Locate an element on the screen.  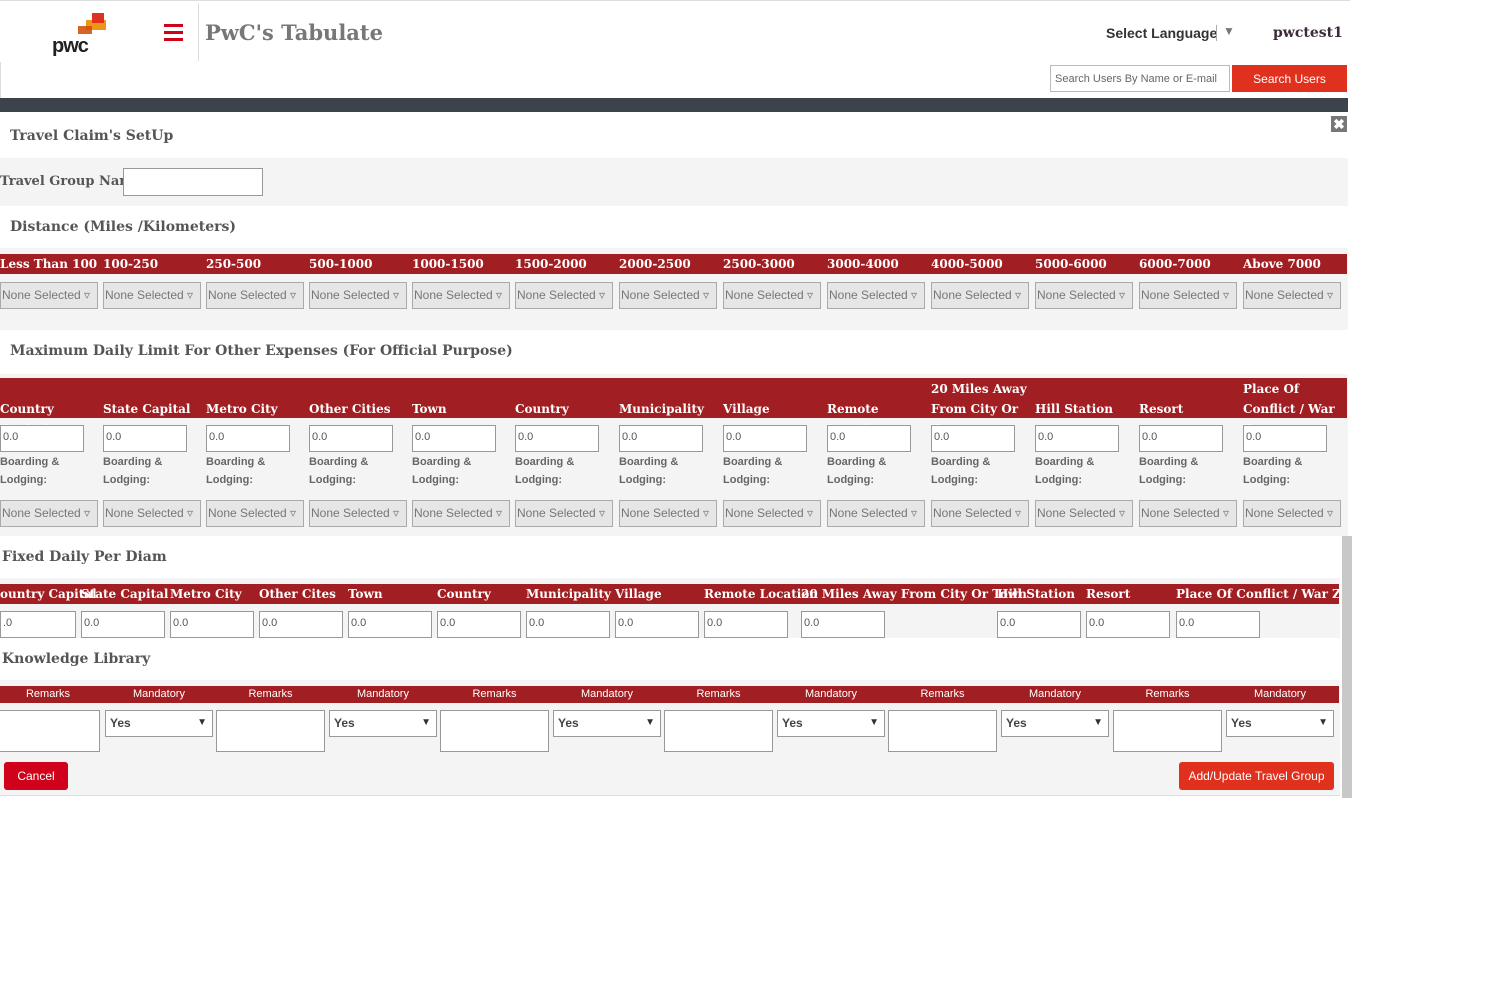
per-diem-column-header: Country is located at coordinates (464, 594).